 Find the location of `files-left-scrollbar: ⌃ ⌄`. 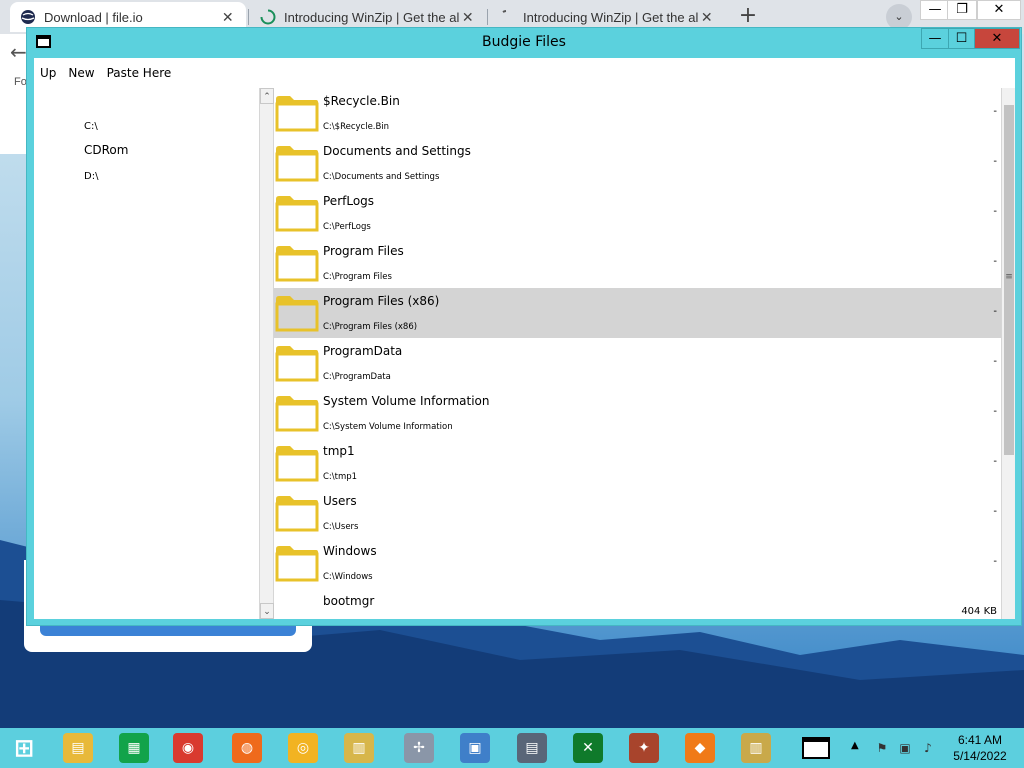

files-left-scrollbar: ⌃ ⌄ is located at coordinates (266, 353).